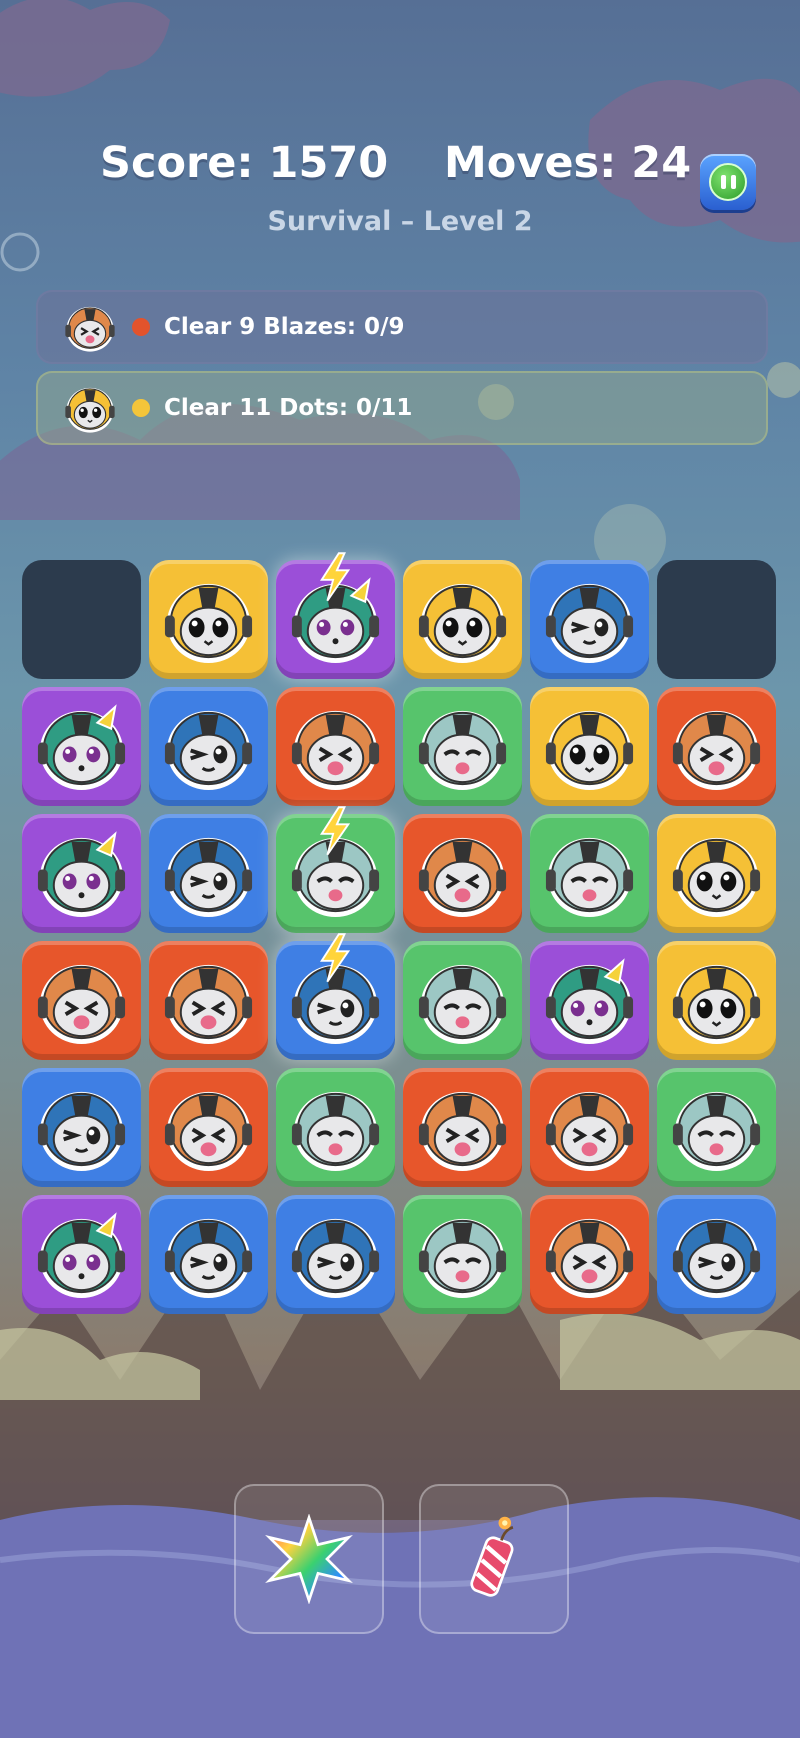 The width and height of the screenshot is (800, 1738). I want to click on goal-blazes: Clear 9 Blazes: 0/9, so click(402, 327).